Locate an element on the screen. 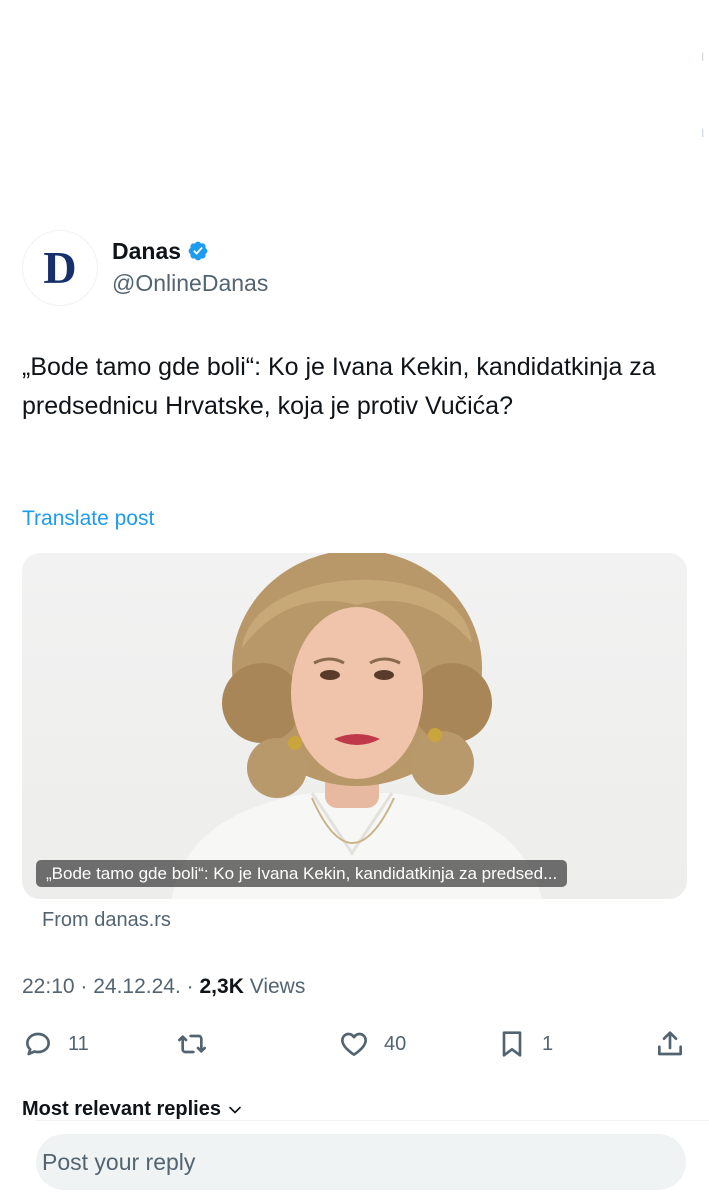 The width and height of the screenshot is (709, 1200). chevron-down-icon is located at coordinates (235, 1109).